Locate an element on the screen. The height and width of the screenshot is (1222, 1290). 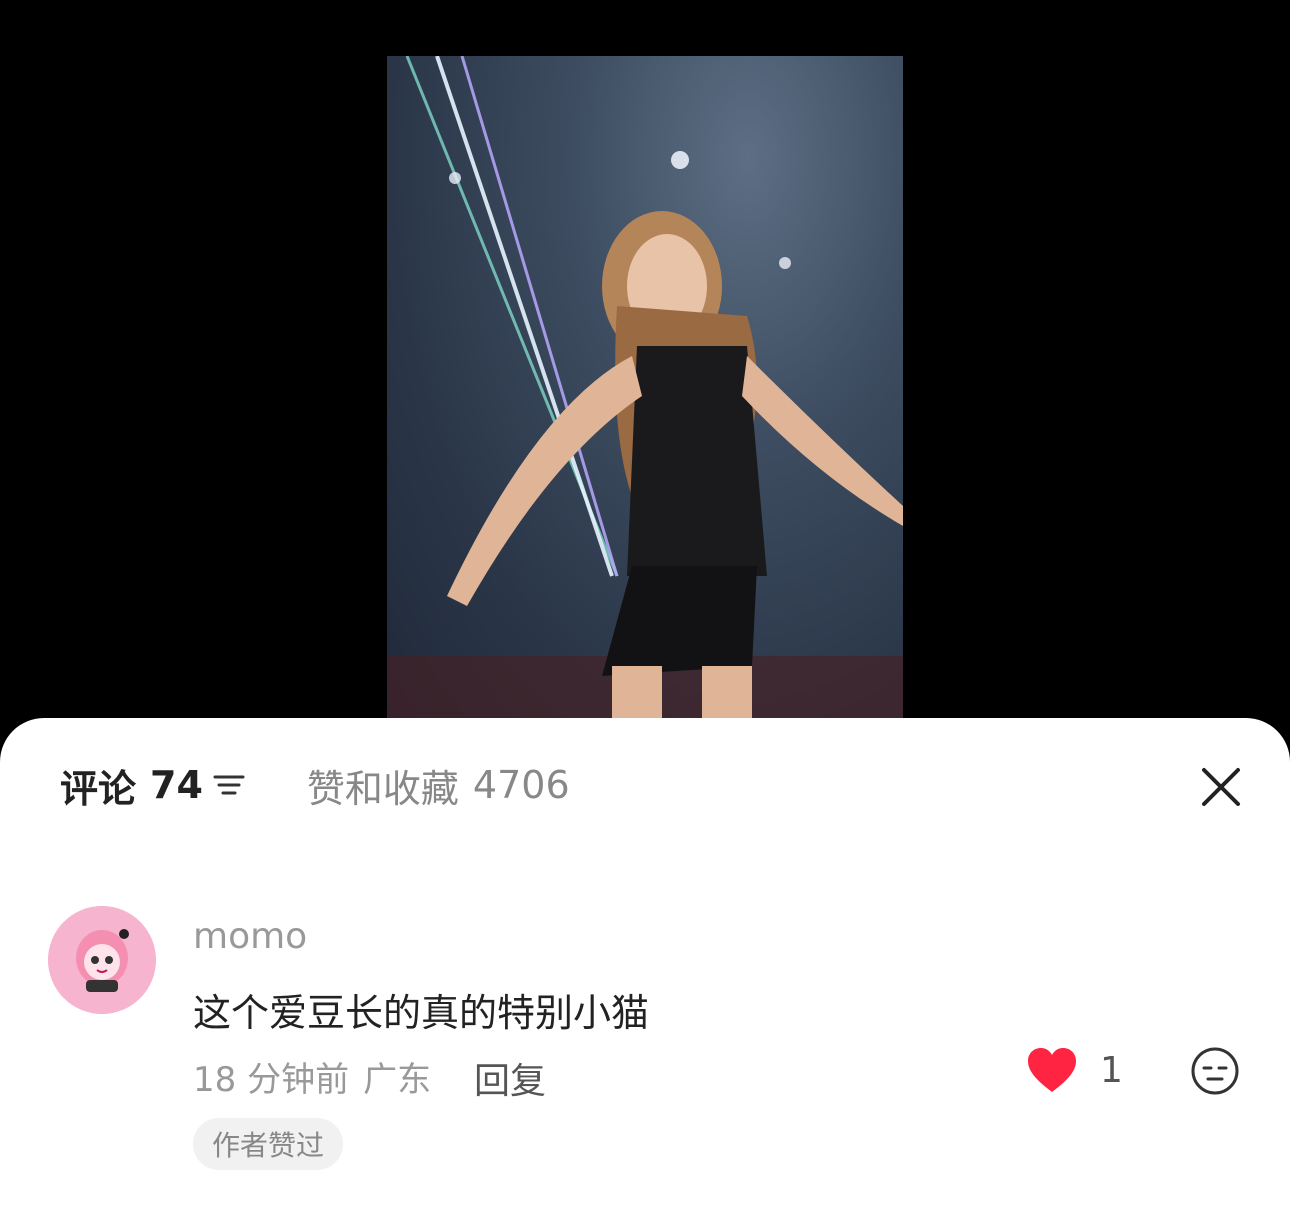
avatar is located at coordinates (102, 960).